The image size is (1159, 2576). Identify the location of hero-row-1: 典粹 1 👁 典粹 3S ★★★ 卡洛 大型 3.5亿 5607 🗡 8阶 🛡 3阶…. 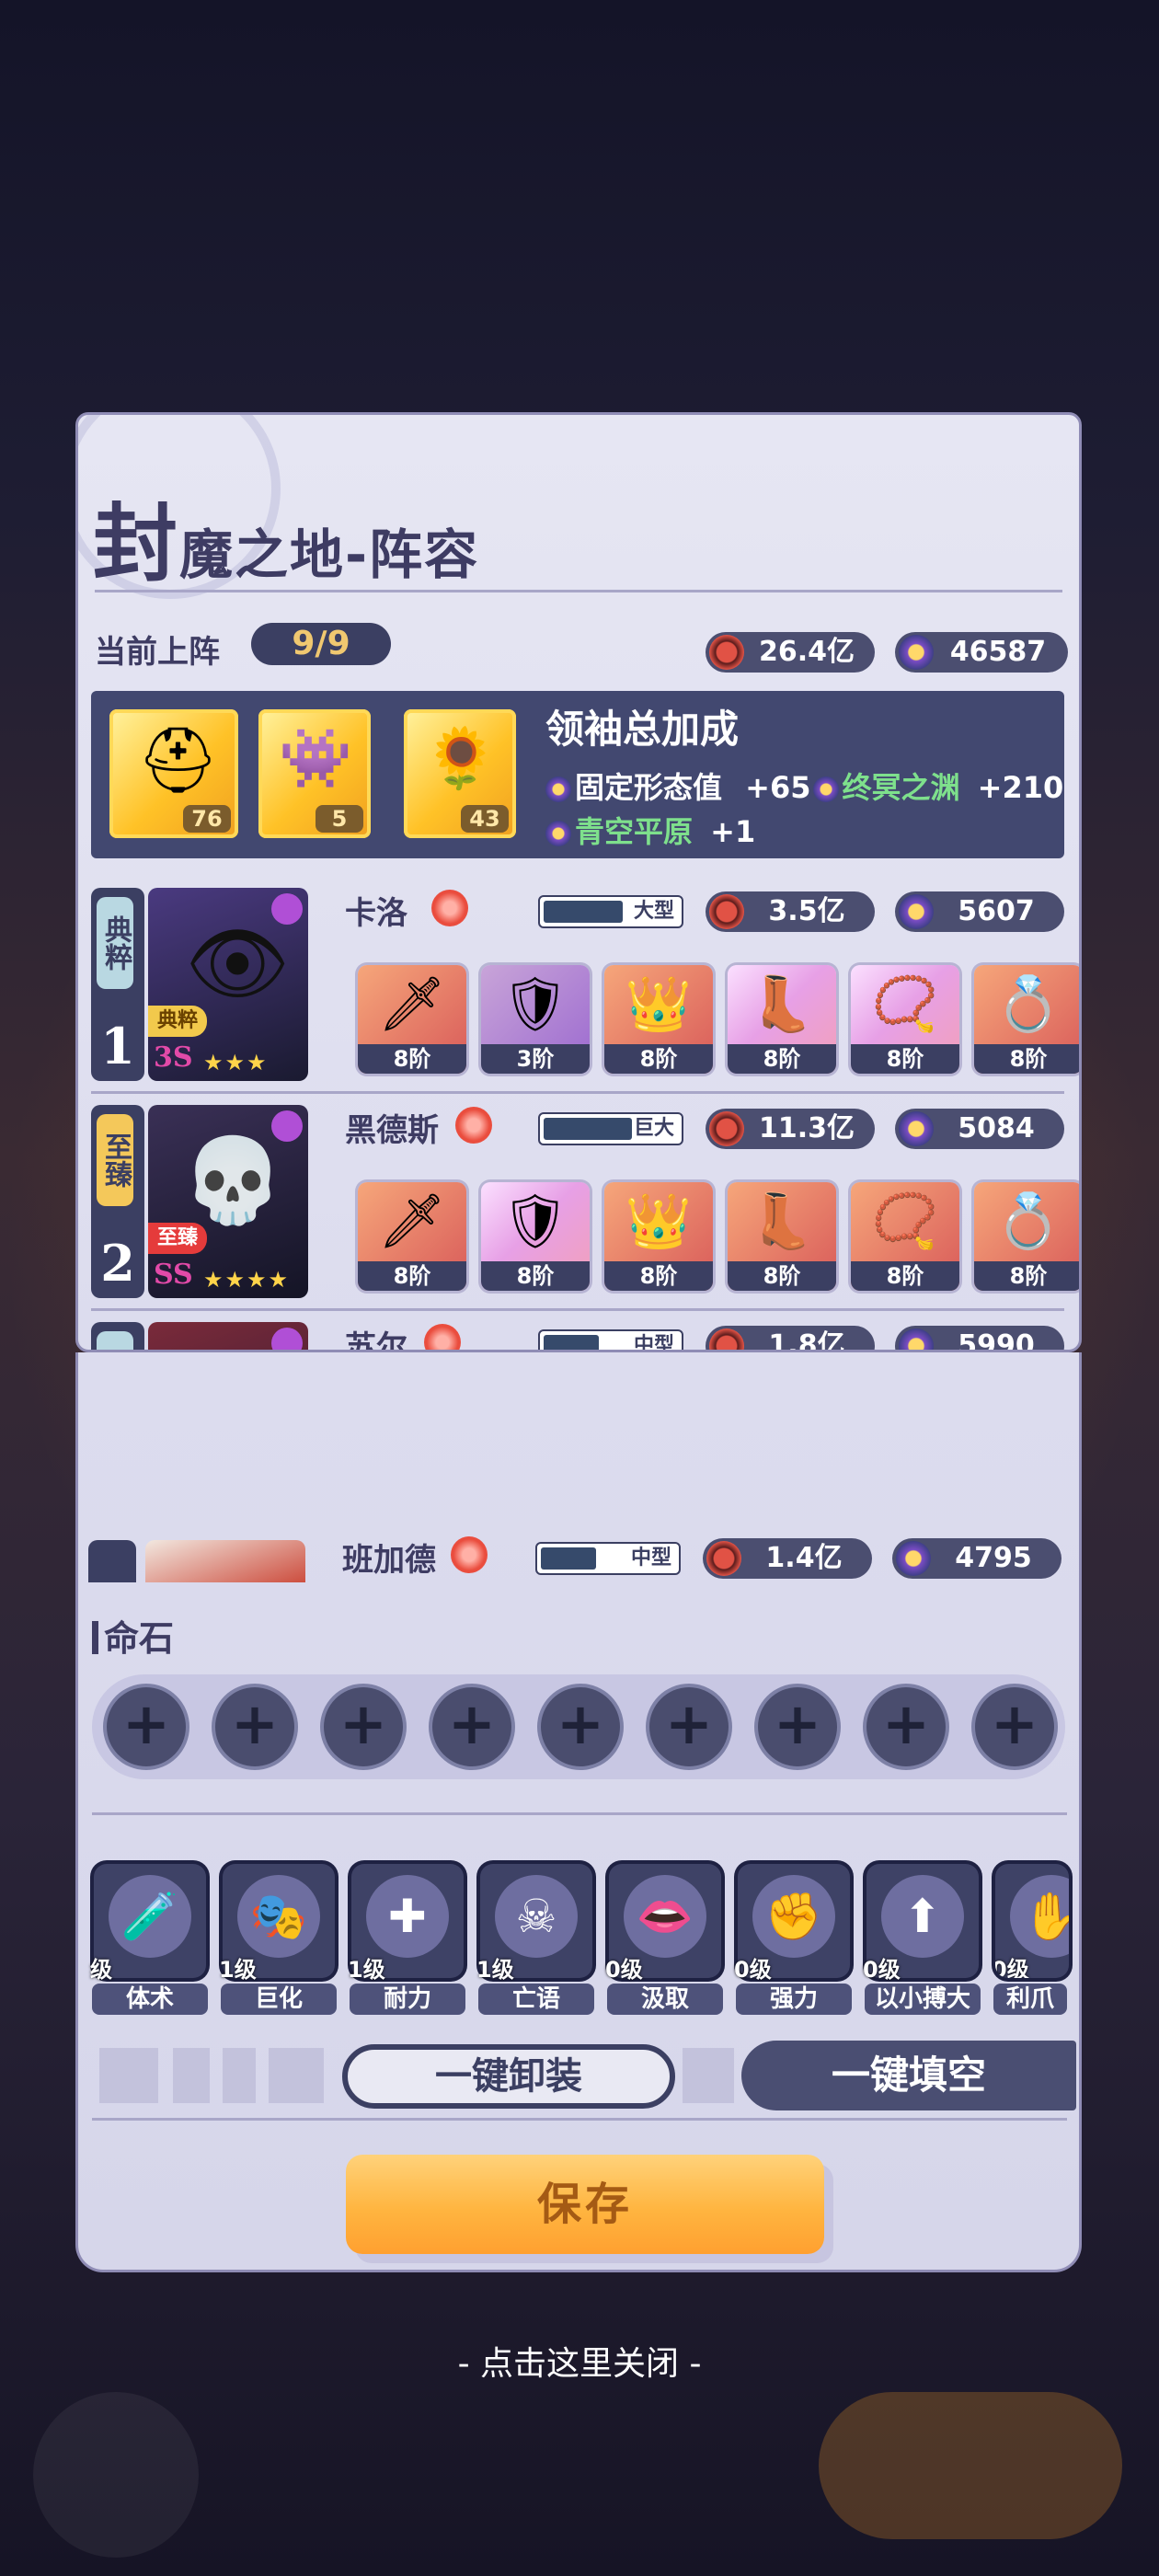
(585, 987).